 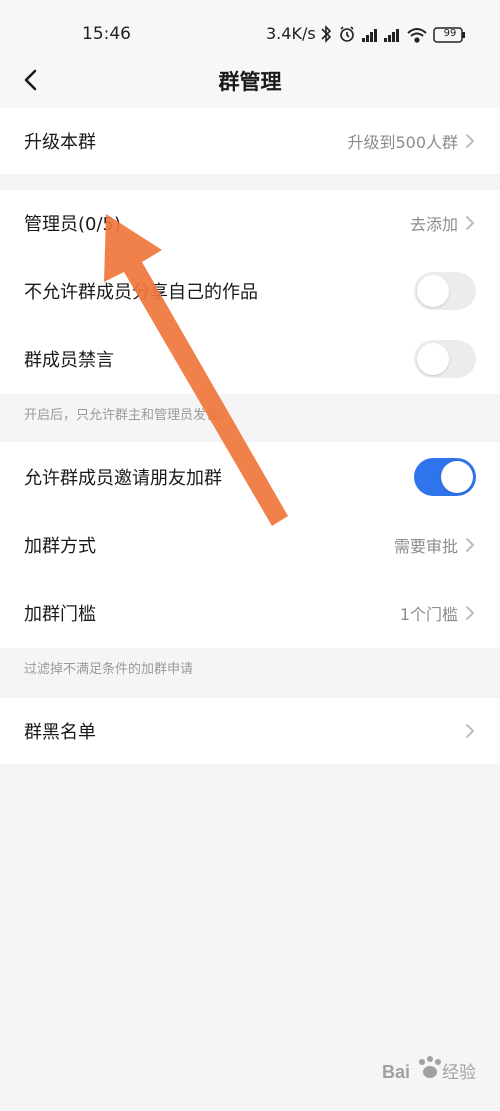 I want to click on page-title: 群管理, so click(x=250, y=82).